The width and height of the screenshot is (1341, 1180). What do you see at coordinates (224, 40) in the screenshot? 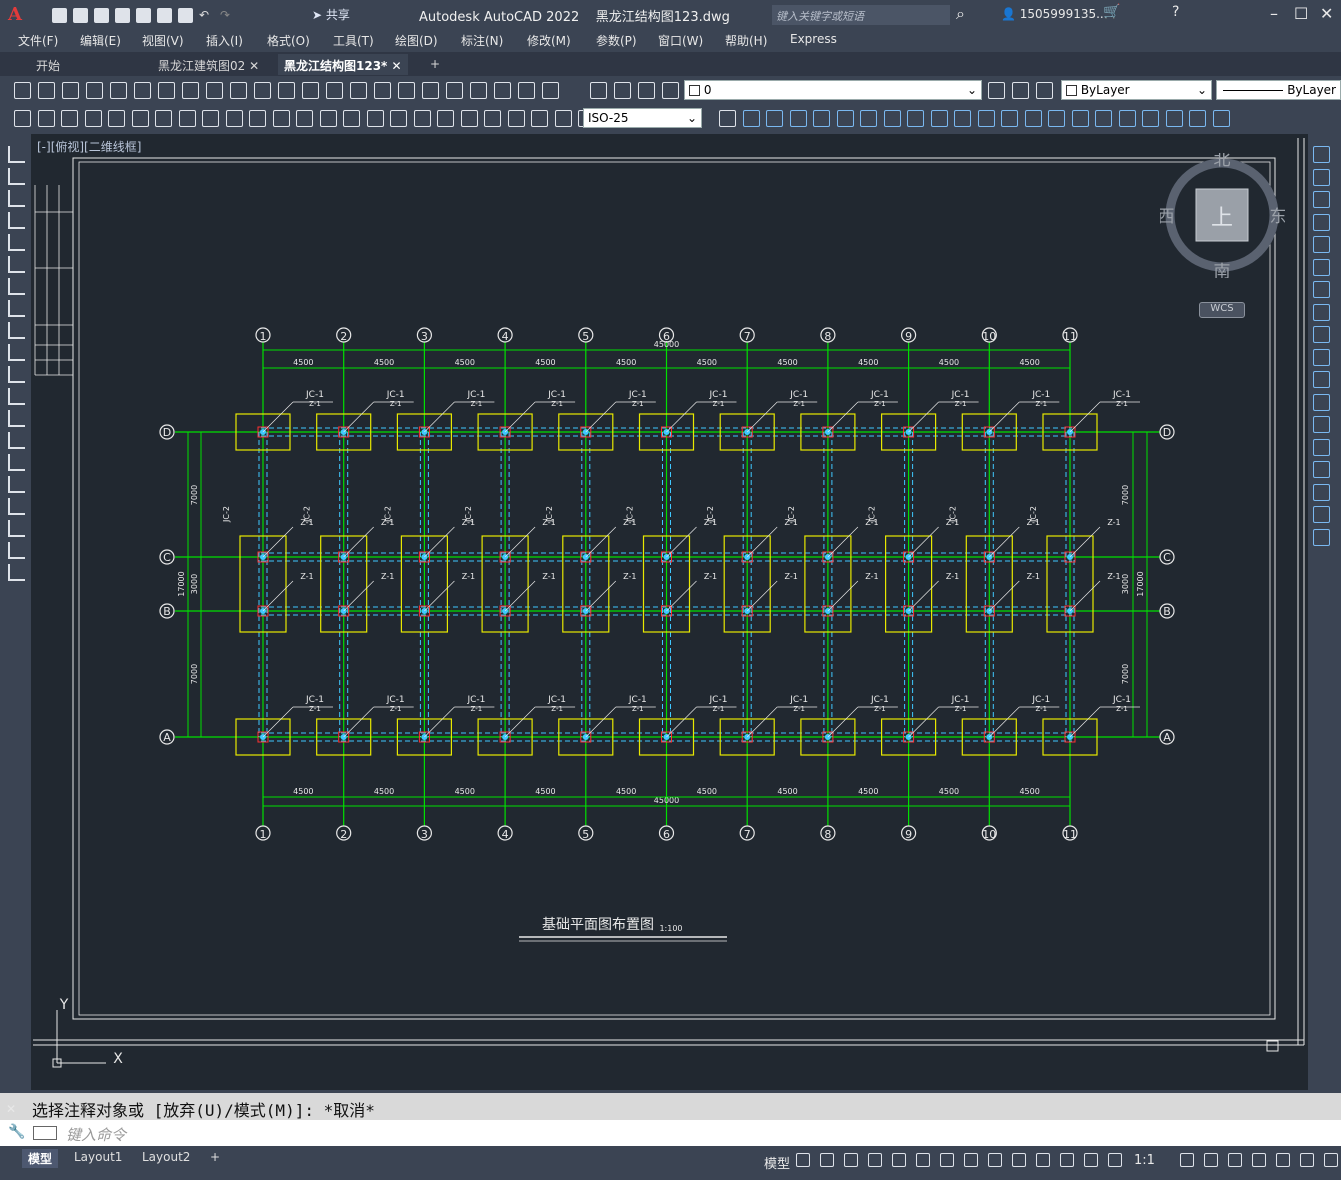
I see `menu-item: 插入(I)` at bounding box center [224, 40].